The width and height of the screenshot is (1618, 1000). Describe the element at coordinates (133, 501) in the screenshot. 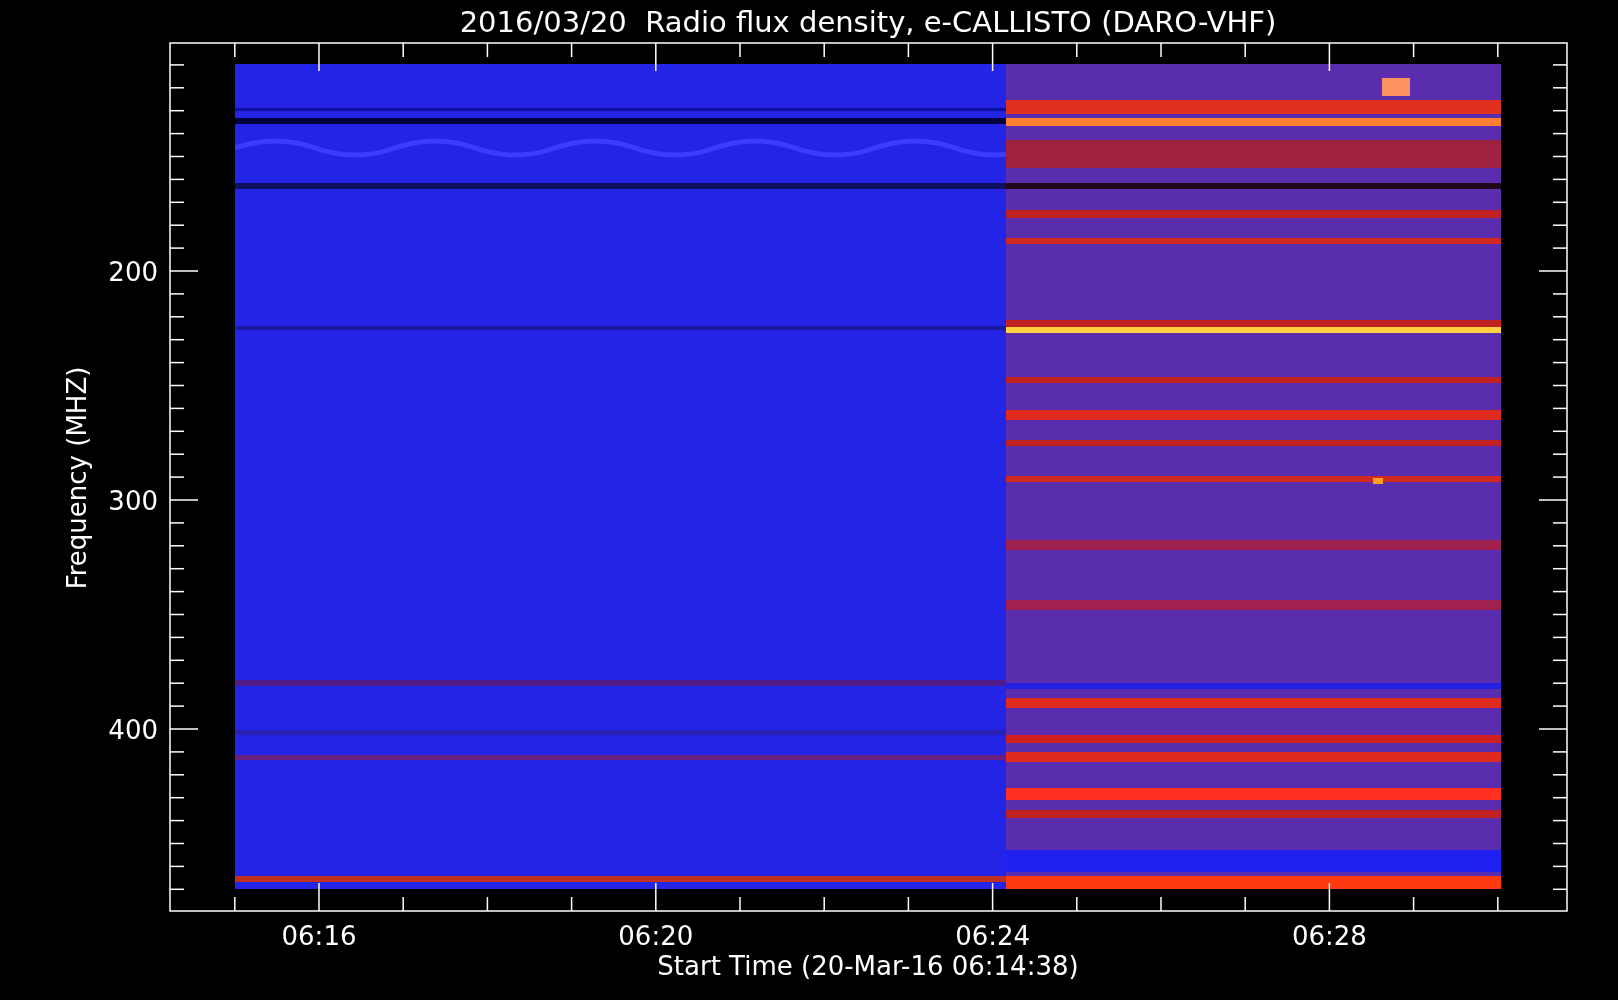

I see `tick-label: 300` at that location.